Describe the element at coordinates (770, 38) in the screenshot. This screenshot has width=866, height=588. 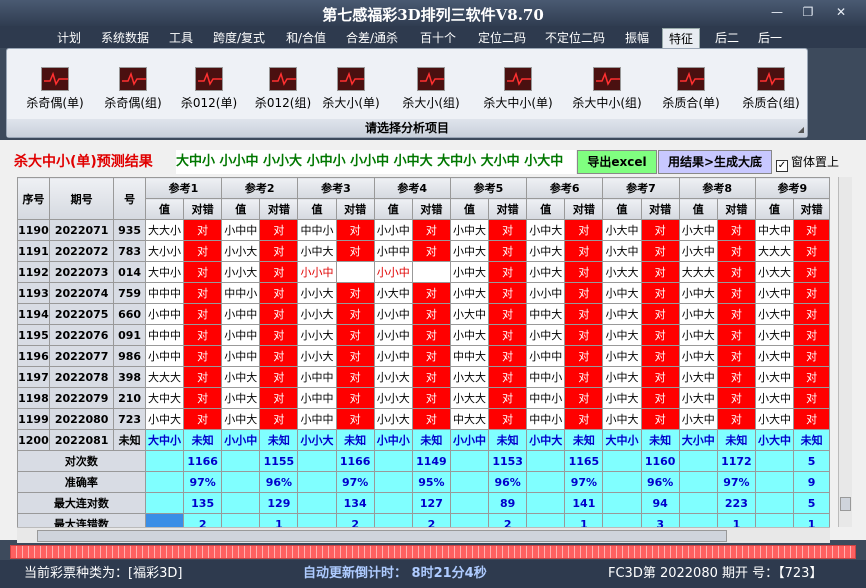
I see `menu-item-12: 后一` at that location.